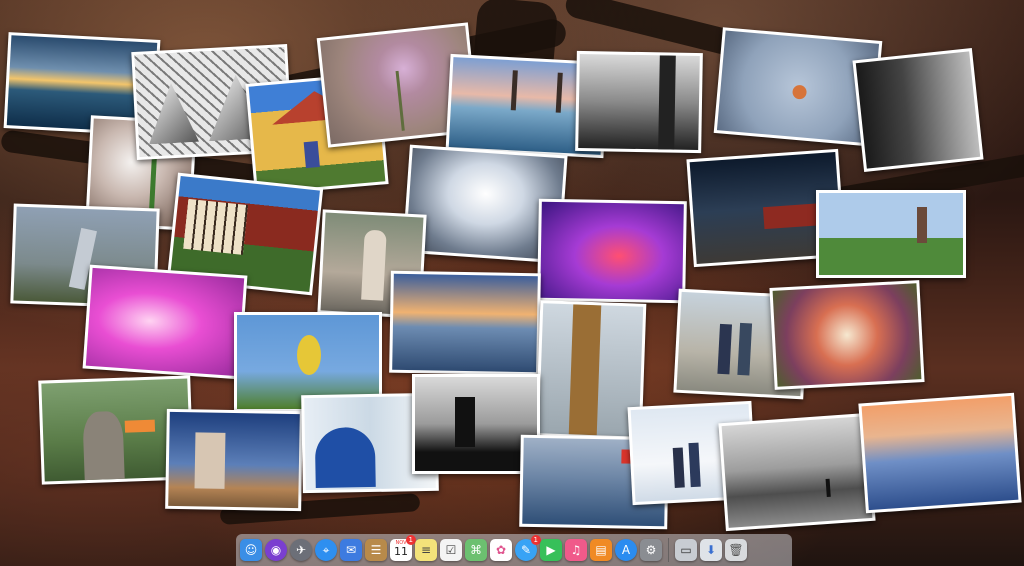  I want to click on photo-ruined-church, so click(234, 460).